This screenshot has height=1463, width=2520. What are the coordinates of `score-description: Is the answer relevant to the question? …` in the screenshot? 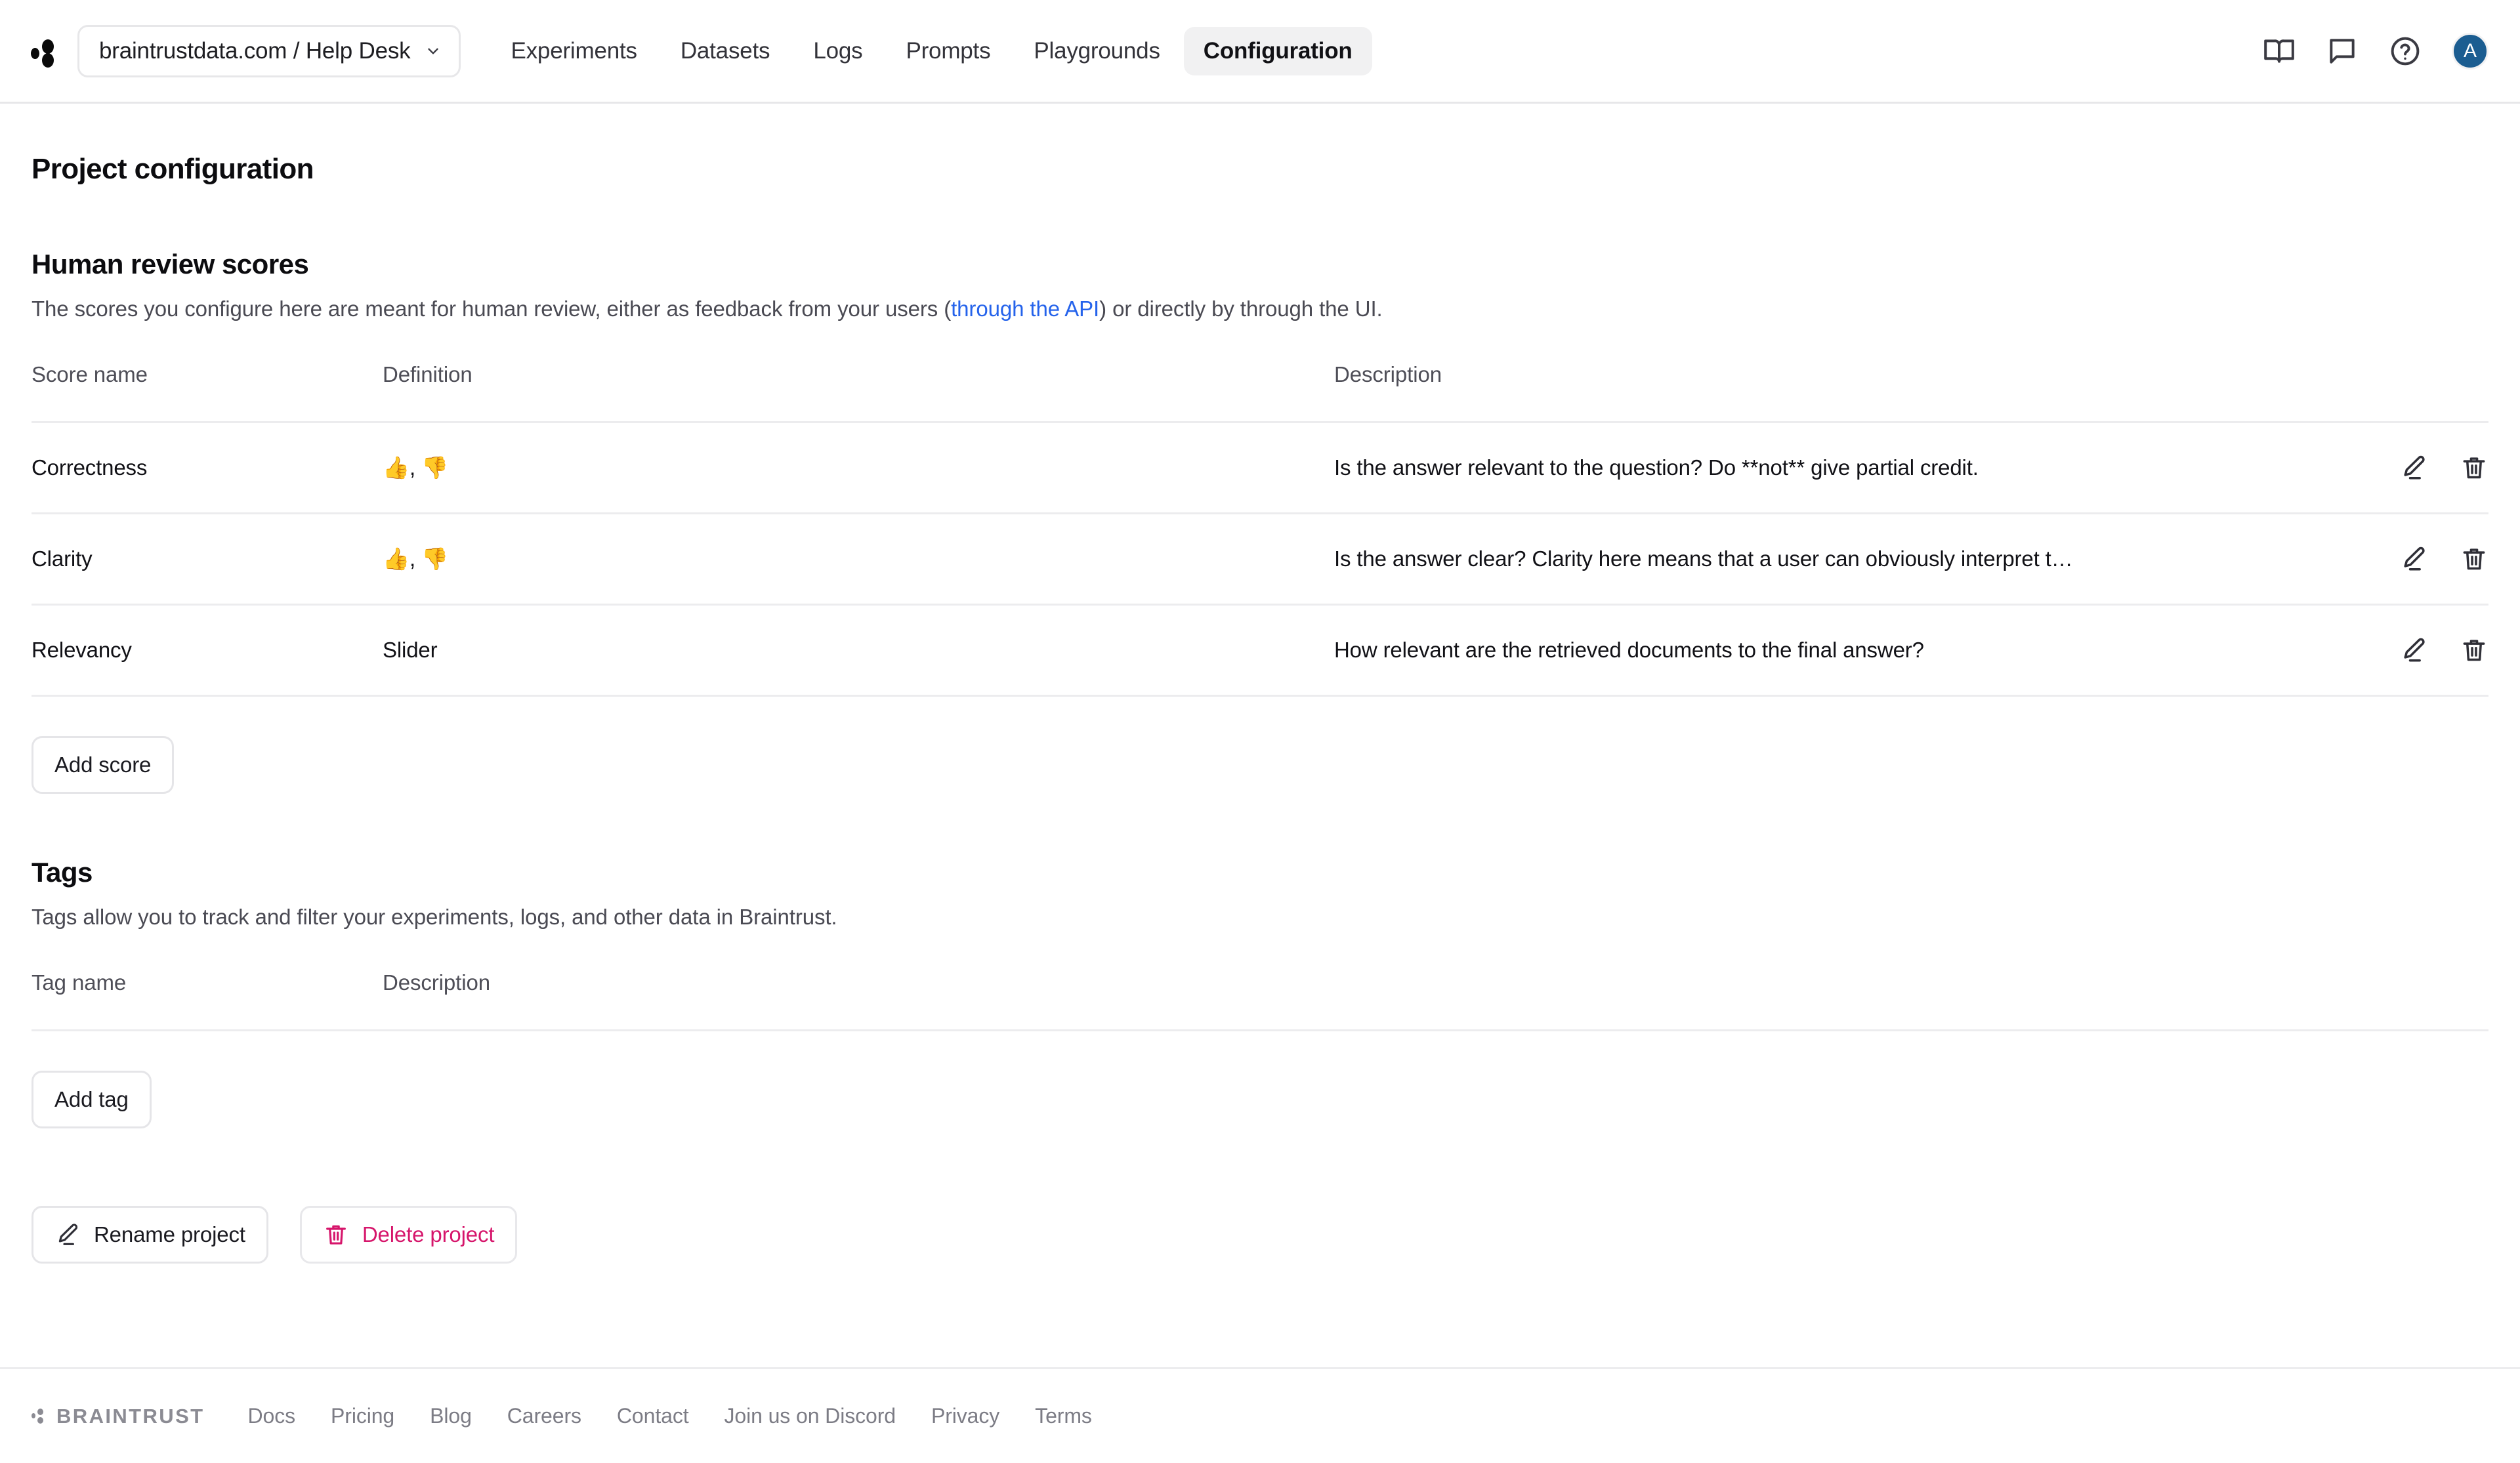 It's located at (1656, 467).